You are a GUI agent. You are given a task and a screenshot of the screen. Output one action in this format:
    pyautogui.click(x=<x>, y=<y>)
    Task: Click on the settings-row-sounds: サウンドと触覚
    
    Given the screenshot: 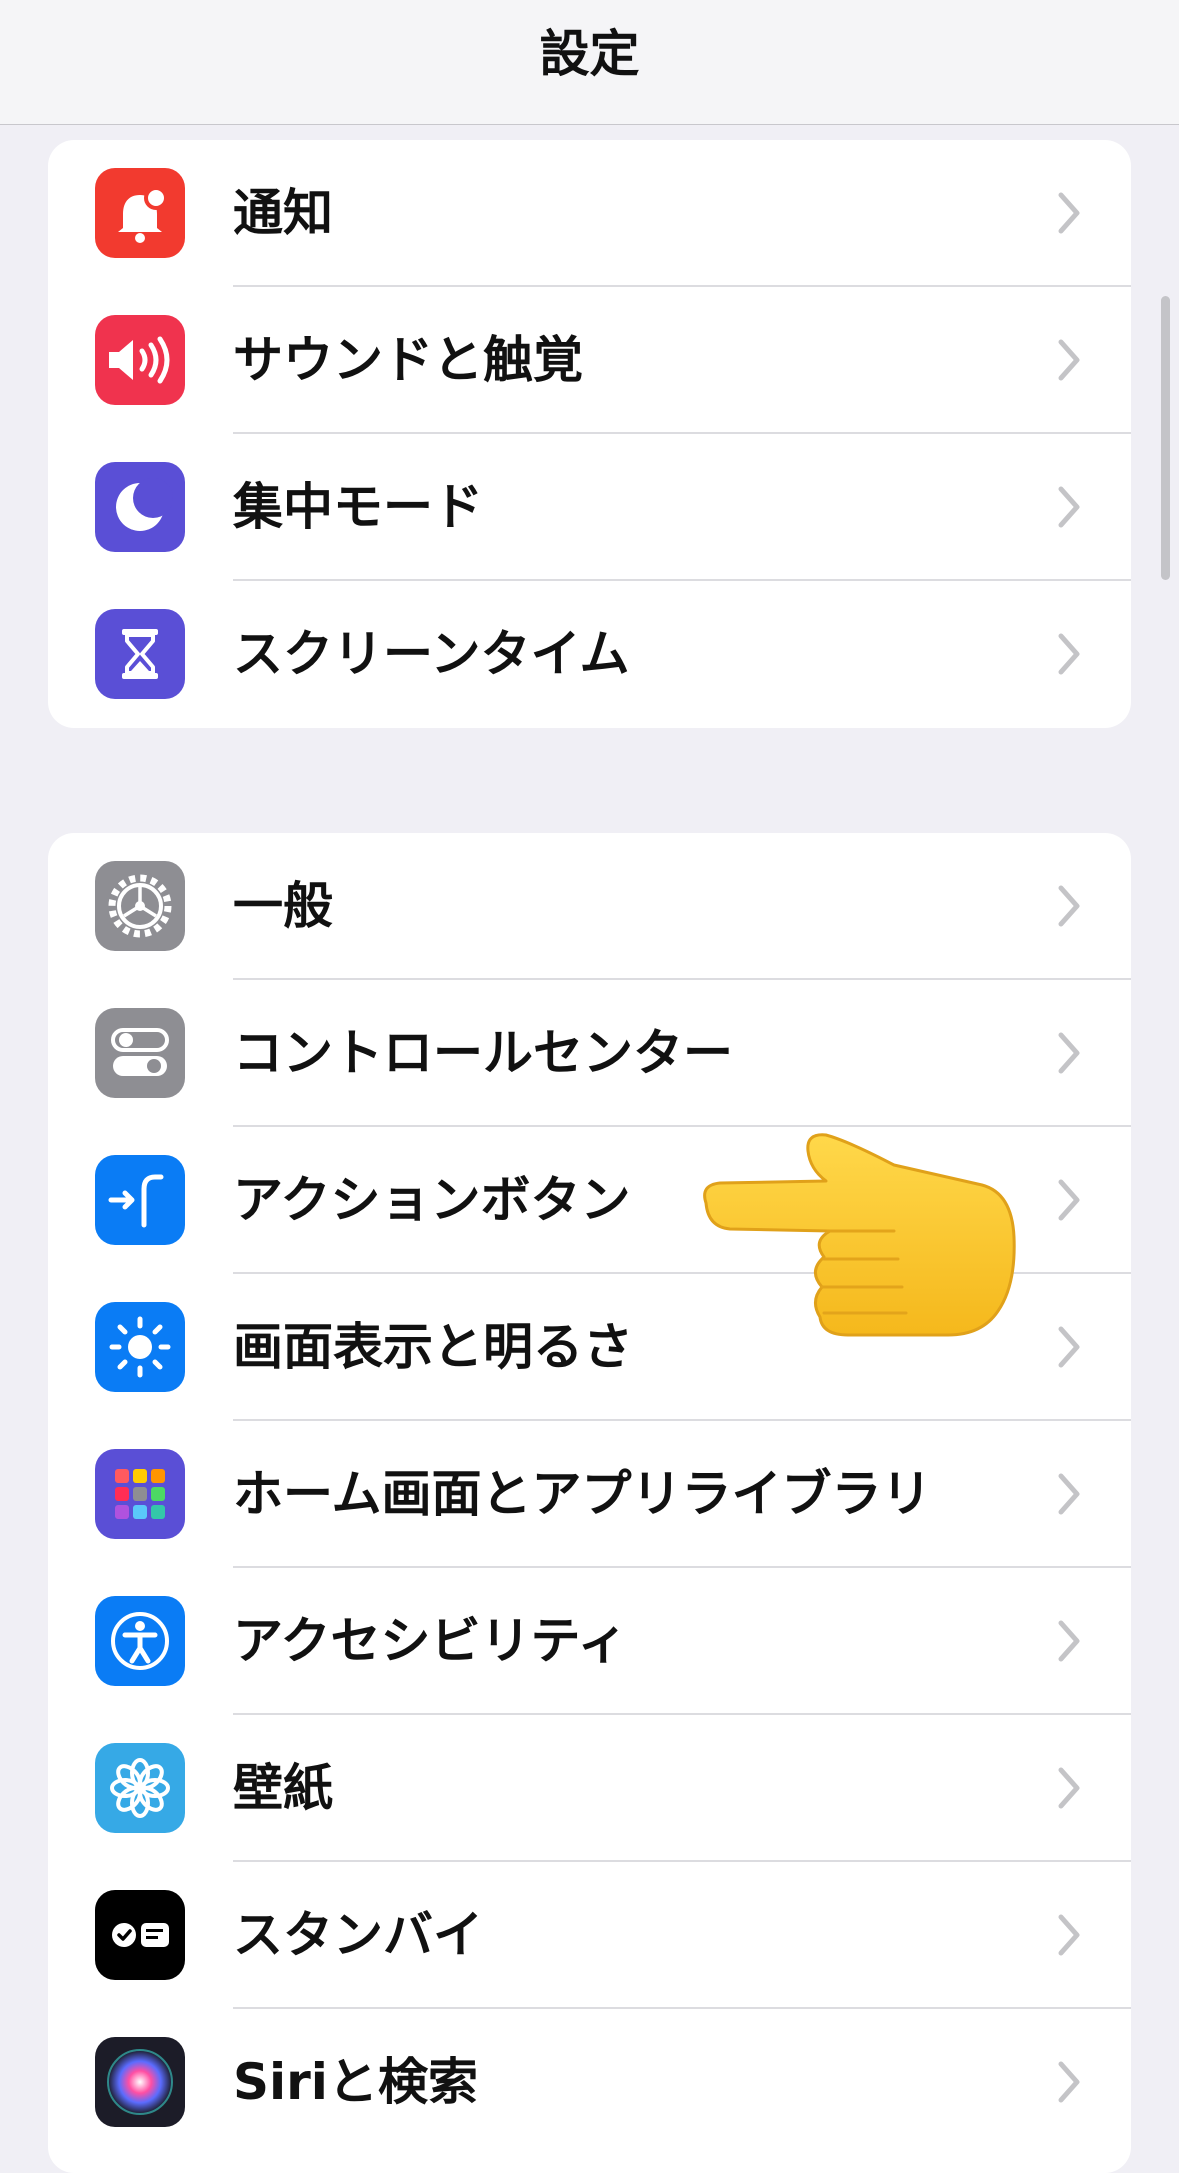 What is the action you would take?
    pyautogui.click(x=589, y=360)
    